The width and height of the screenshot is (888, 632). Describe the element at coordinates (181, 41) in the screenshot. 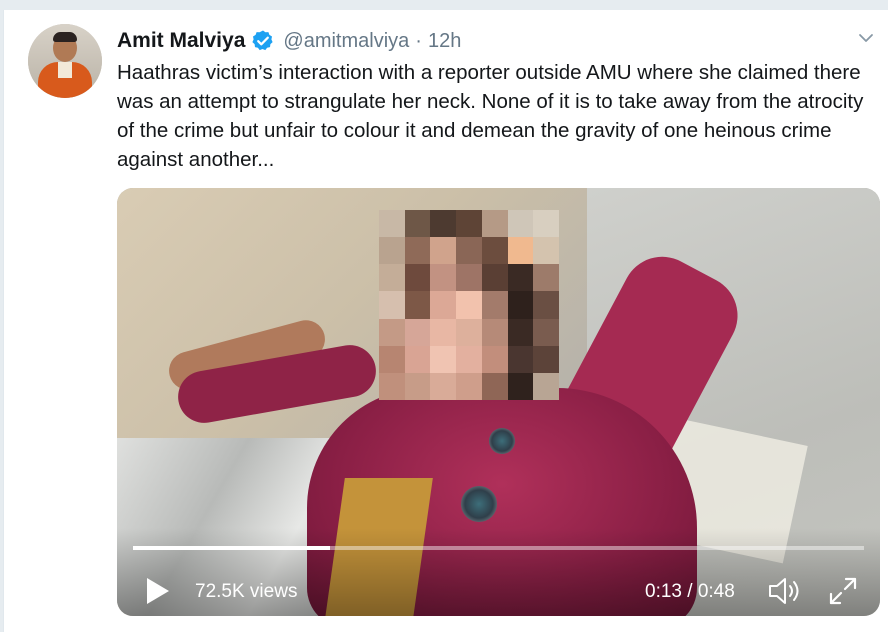

I see `author-display-name: Amit Malviya` at that location.